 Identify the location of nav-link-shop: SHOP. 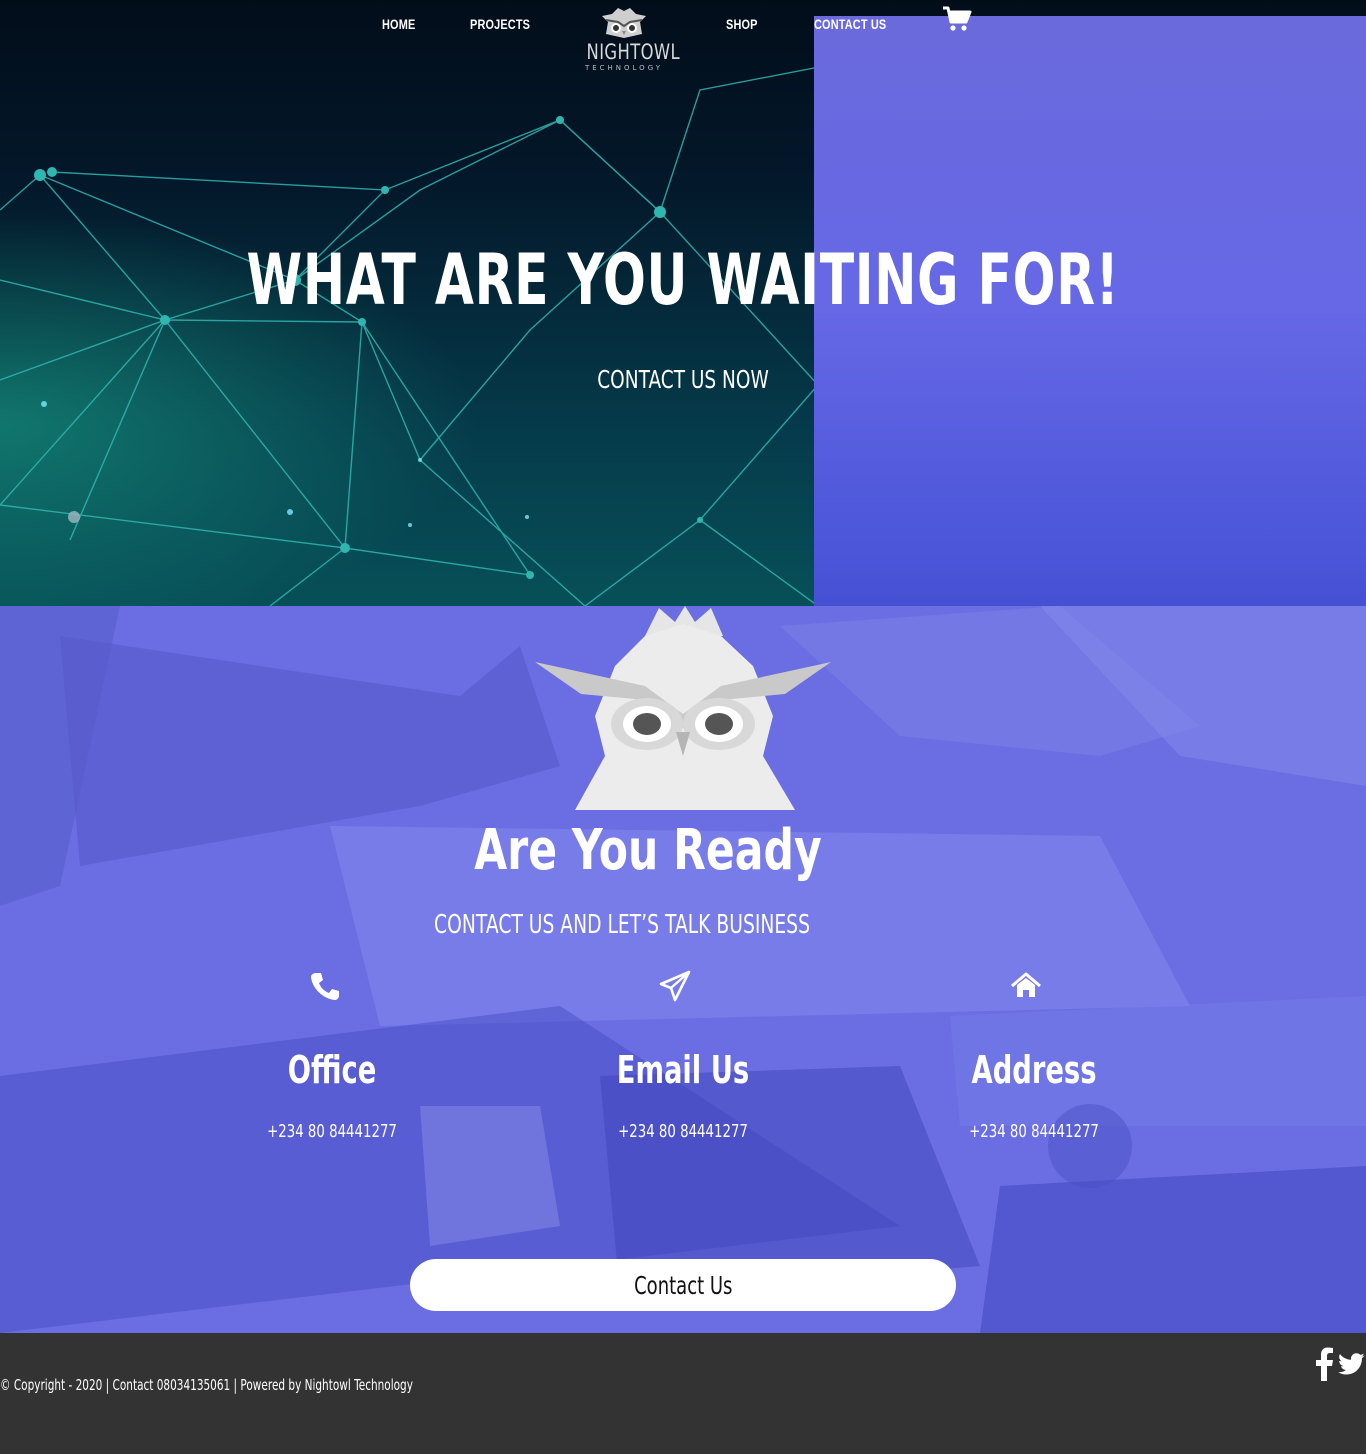
(742, 24).